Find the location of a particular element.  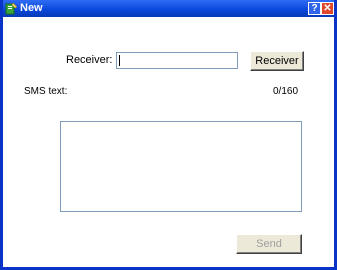

title-bar: New ? ✕ is located at coordinates (168, 8).